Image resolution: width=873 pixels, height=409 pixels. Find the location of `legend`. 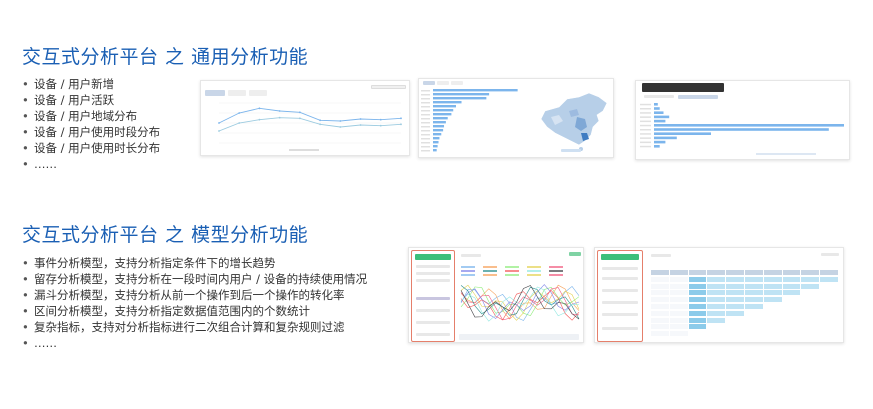

legend is located at coordinates (786, 154).